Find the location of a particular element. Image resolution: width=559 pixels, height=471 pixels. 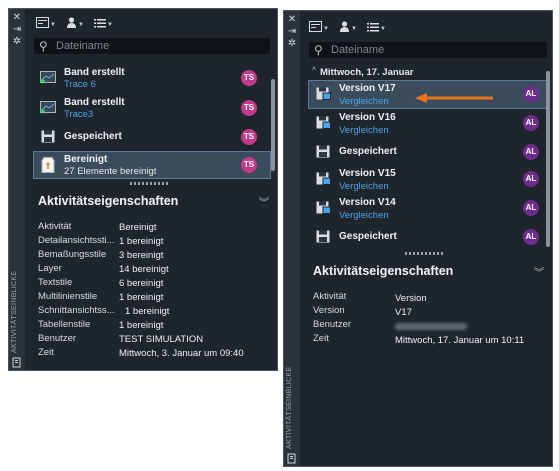

item-title: Bereinigt is located at coordinates (86, 159).